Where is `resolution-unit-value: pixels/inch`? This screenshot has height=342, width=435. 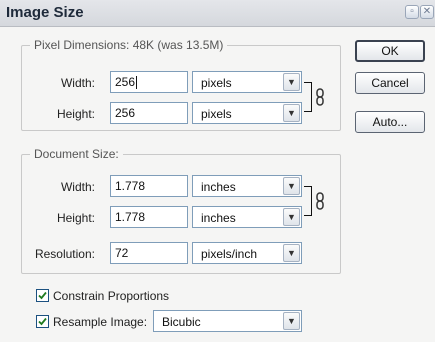
resolution-unit-value: pixels/inch is located at coordinates (229, 254).